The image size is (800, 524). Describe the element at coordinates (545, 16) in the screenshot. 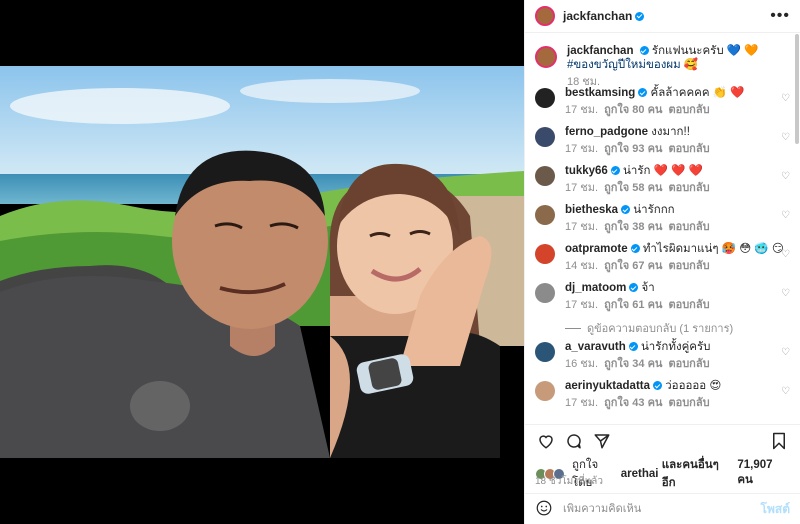

I see `author-avatar` at that location.